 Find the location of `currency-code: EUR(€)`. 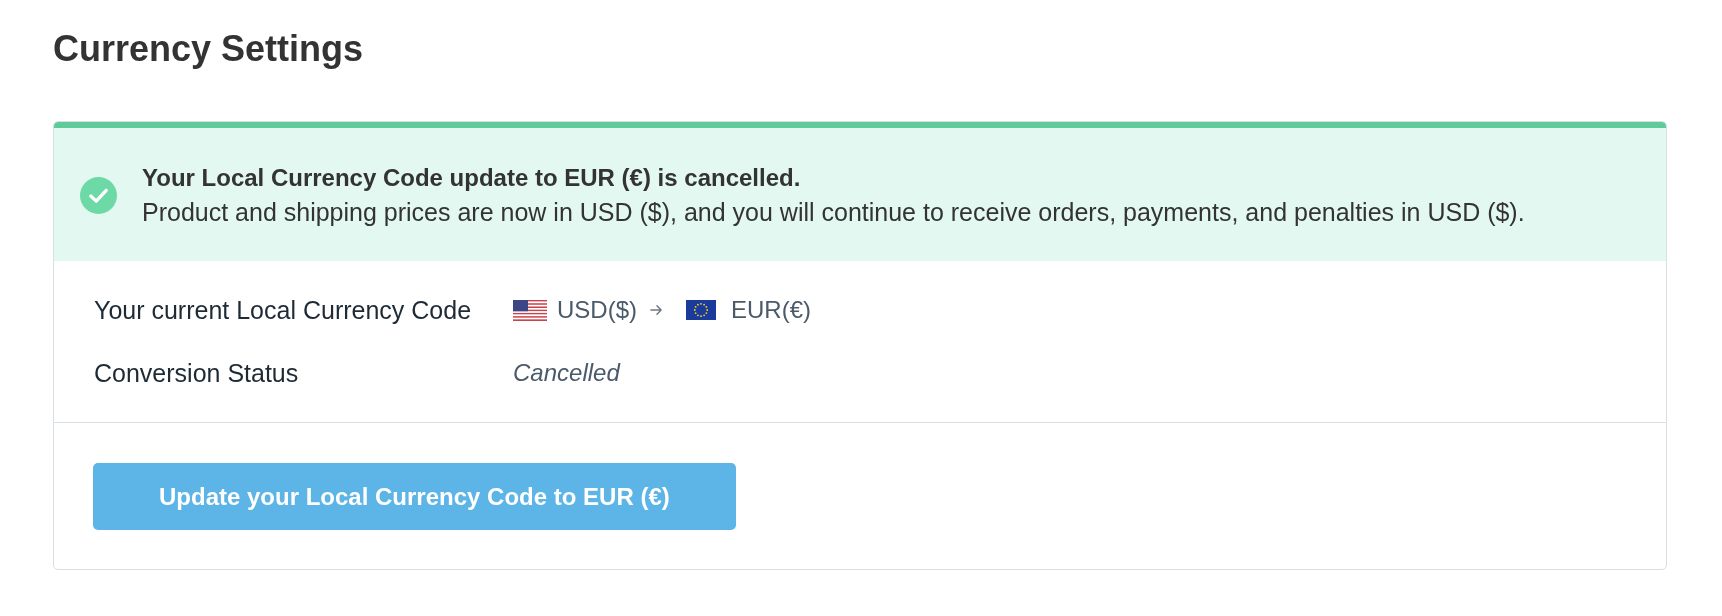

currency-code: EUR(€) is located at coordinates (771, 310).